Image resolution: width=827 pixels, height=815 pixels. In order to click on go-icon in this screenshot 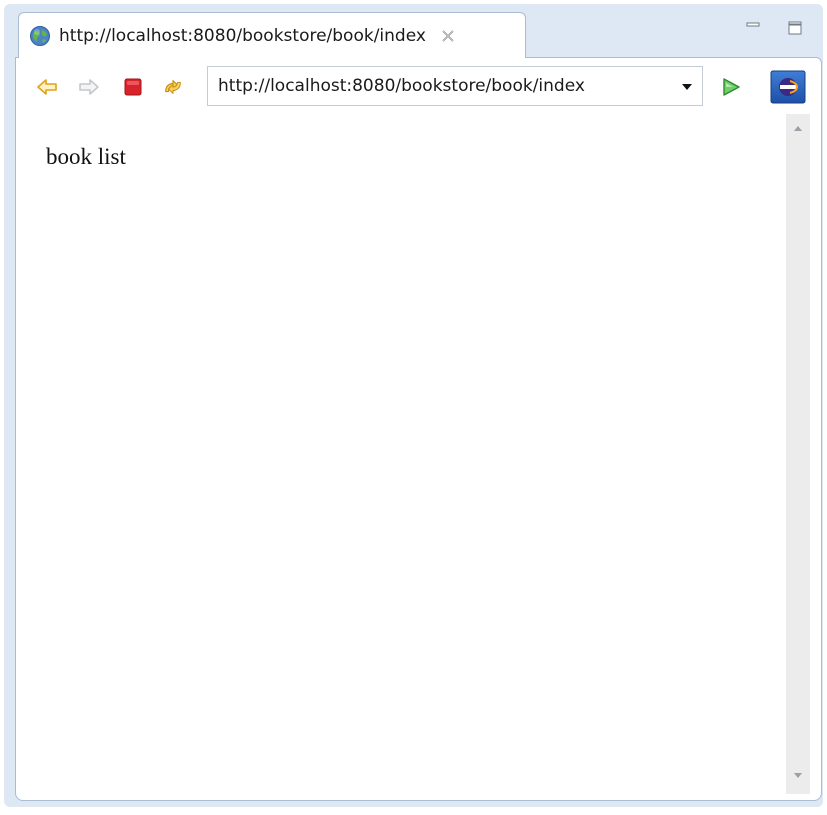, I will do `click(731, 87)`.